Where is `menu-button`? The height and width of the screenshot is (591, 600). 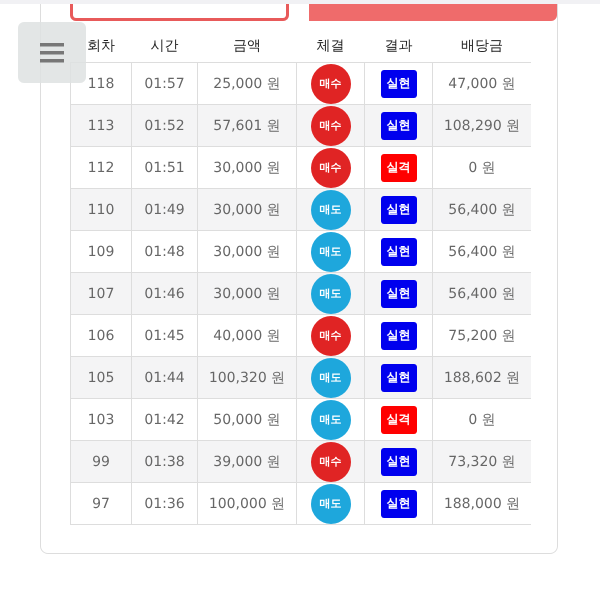
menu-button is located at coordinates (52, 52).